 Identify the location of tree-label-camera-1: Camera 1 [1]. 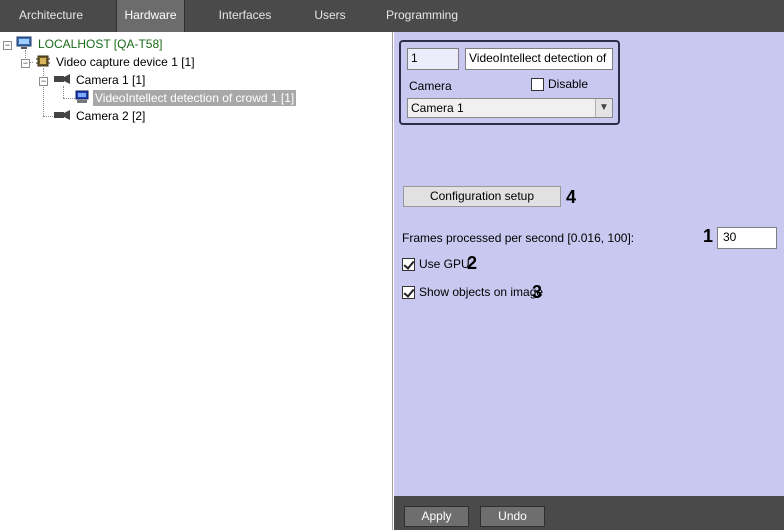
(111, 80).